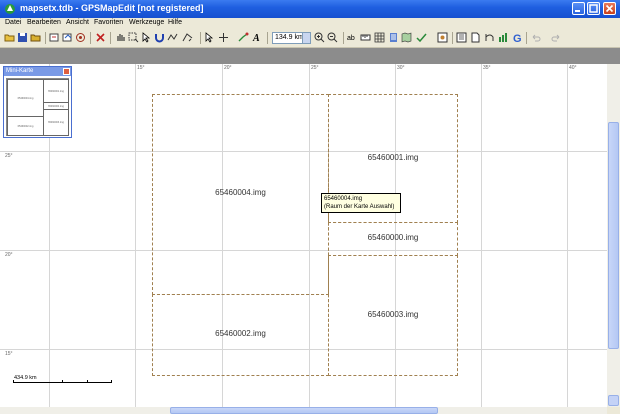 The height and width of the screenshot is (414, 620). What do you see at coordinates (80, 37) in the screenshot?
I see `gps-icon` at bounding box center [80, 37].